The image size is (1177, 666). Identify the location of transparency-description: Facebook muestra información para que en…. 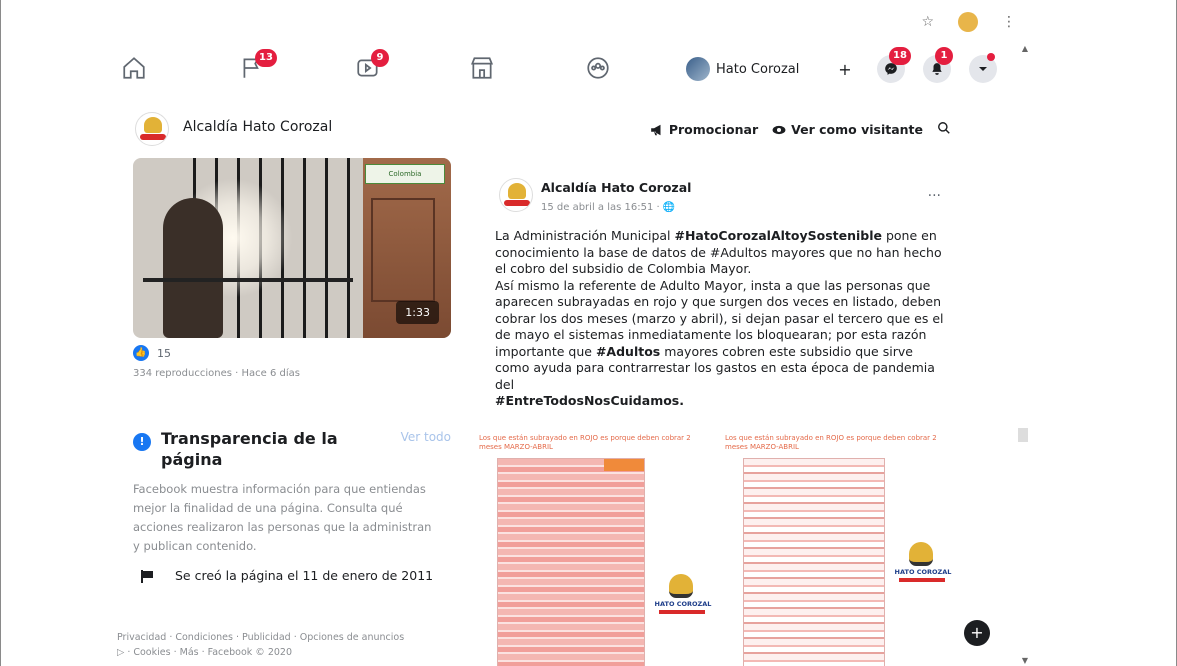
(282, 517).